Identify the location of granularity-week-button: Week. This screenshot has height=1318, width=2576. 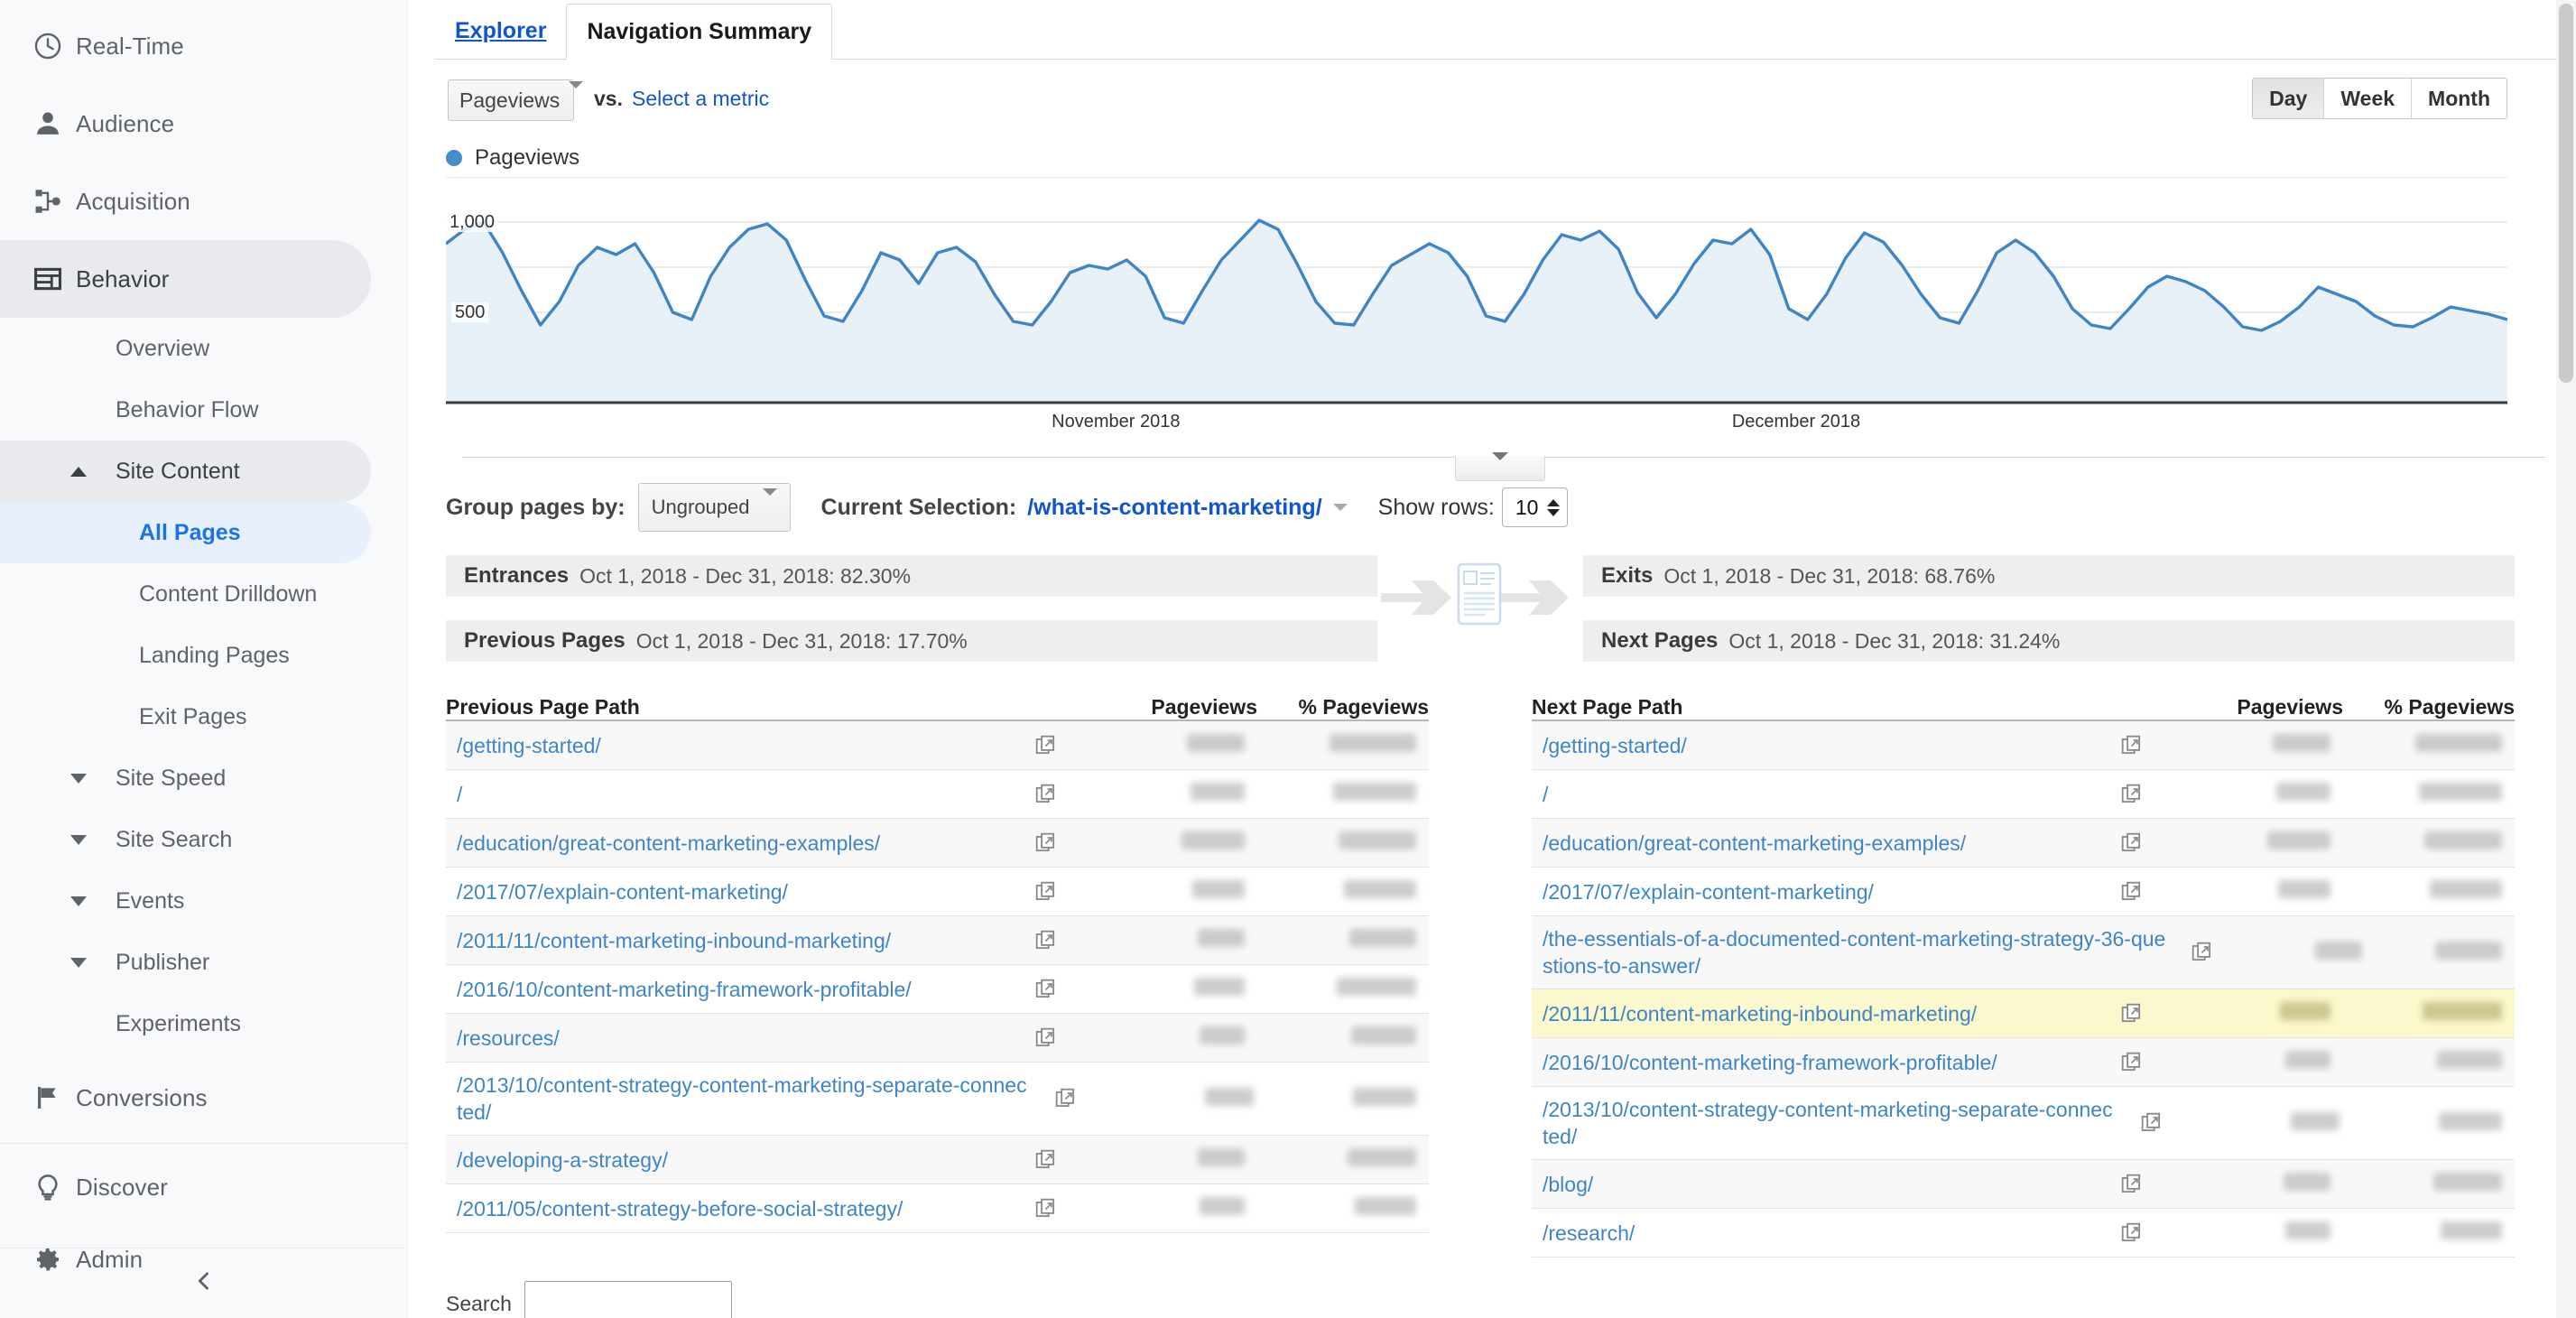
(2367, 99).